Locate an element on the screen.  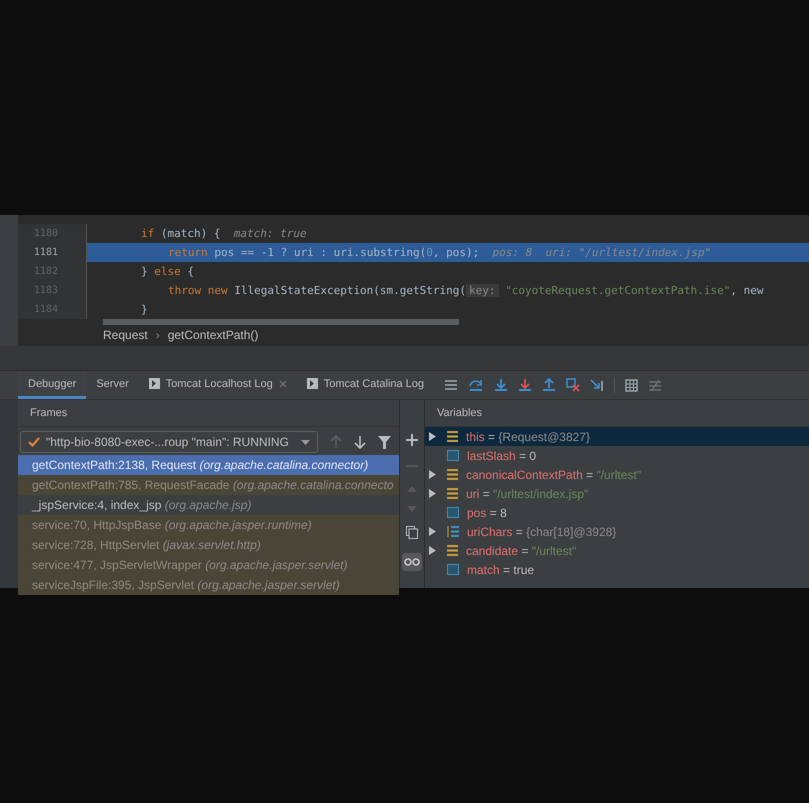
down-arrow-icon is located at coordinates (360, 442).